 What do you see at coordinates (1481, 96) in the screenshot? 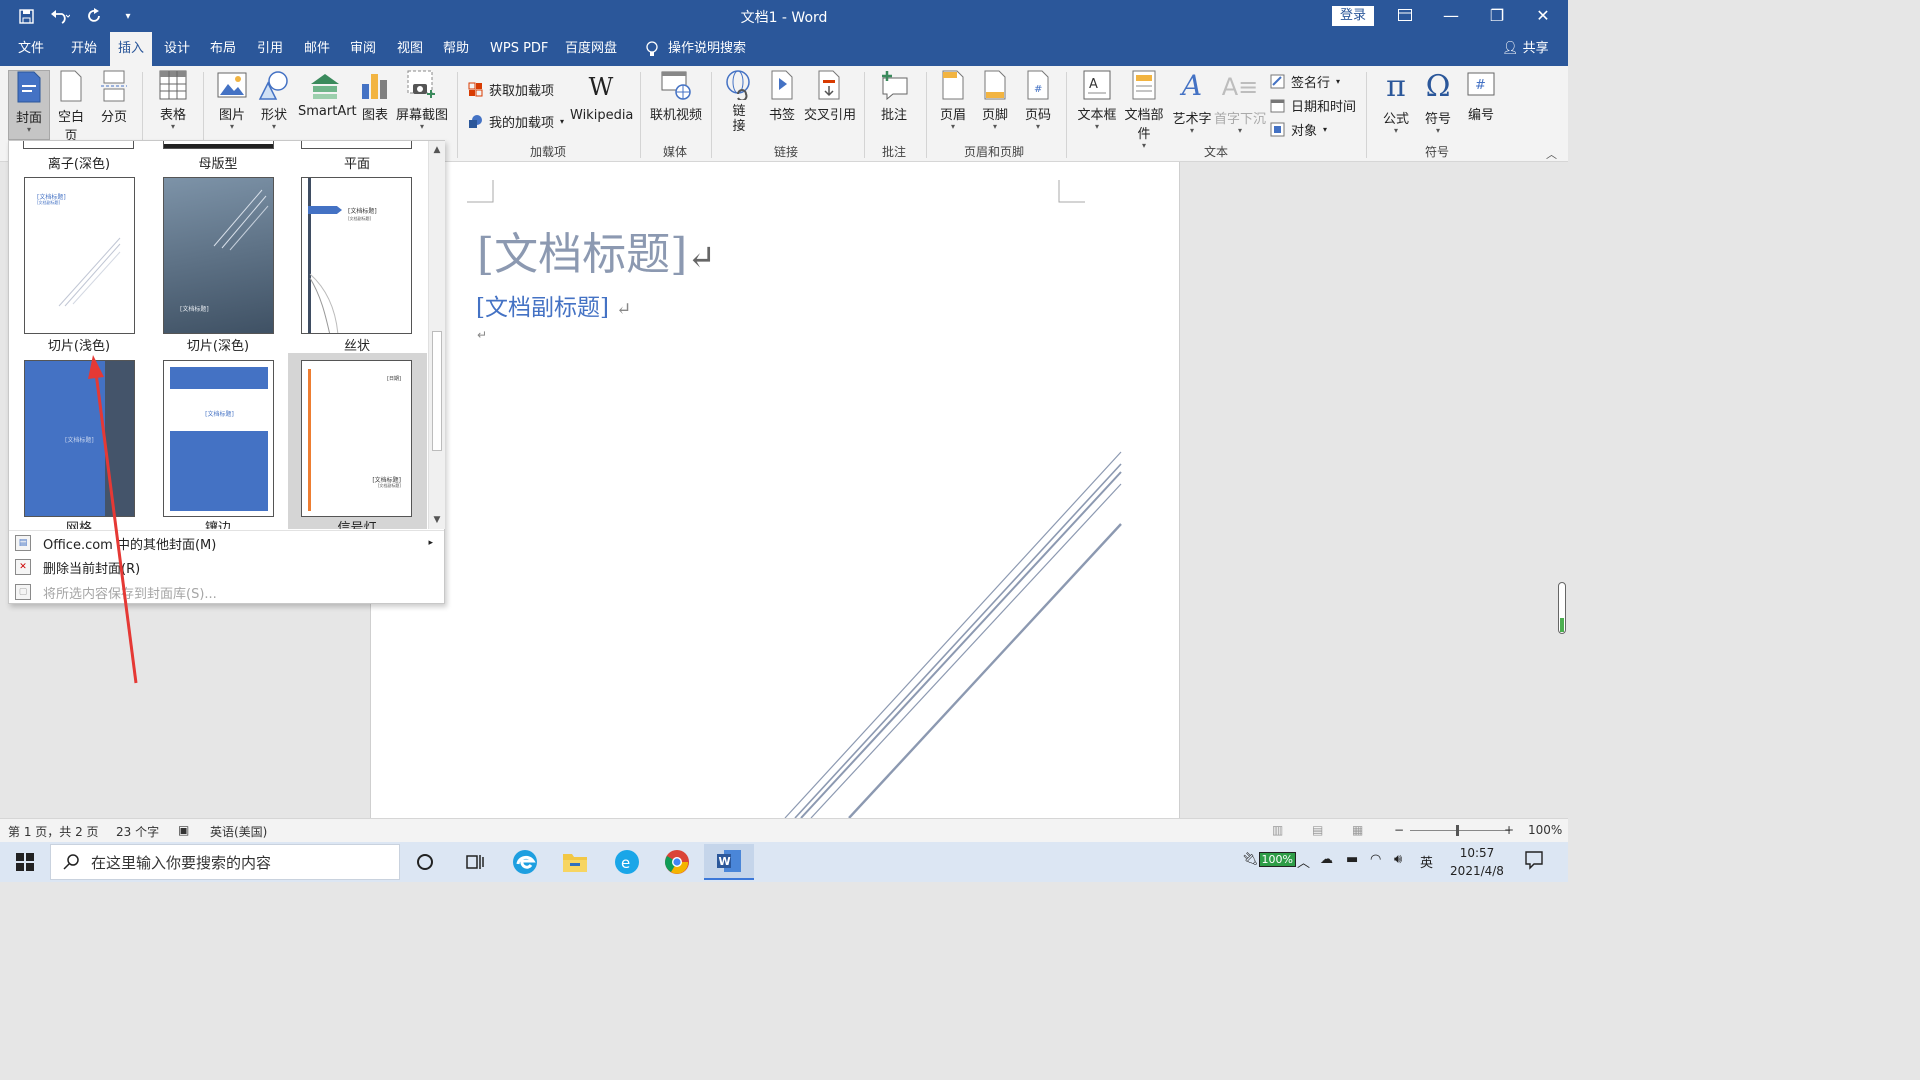
I see `number-button: # 编号` at bounding box center [1481, 96].